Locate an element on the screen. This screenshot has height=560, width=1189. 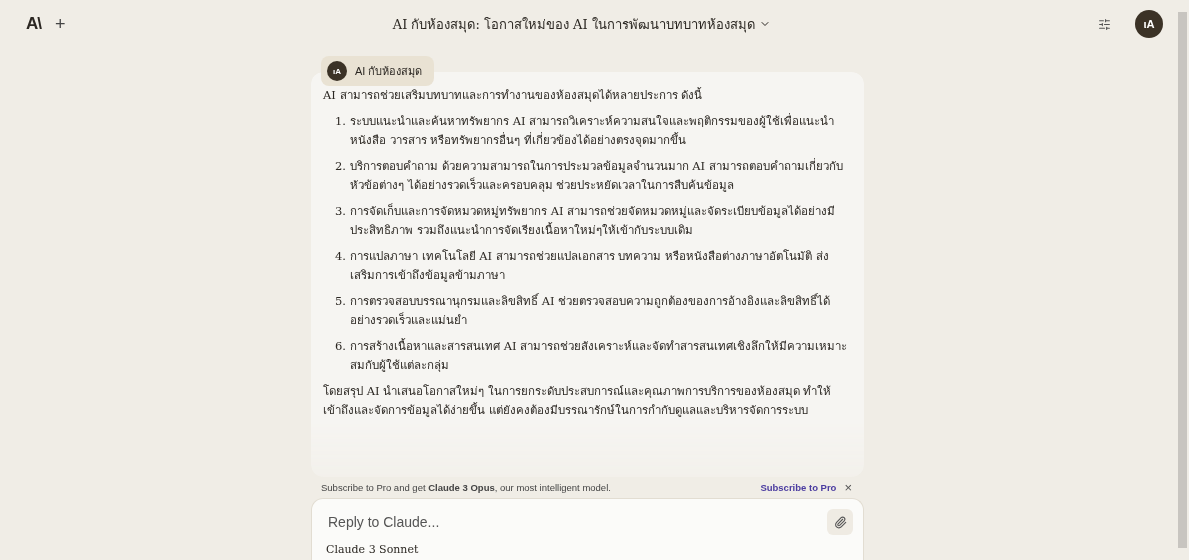
chip-avatar: ιA is located at coordinates (337, 71).